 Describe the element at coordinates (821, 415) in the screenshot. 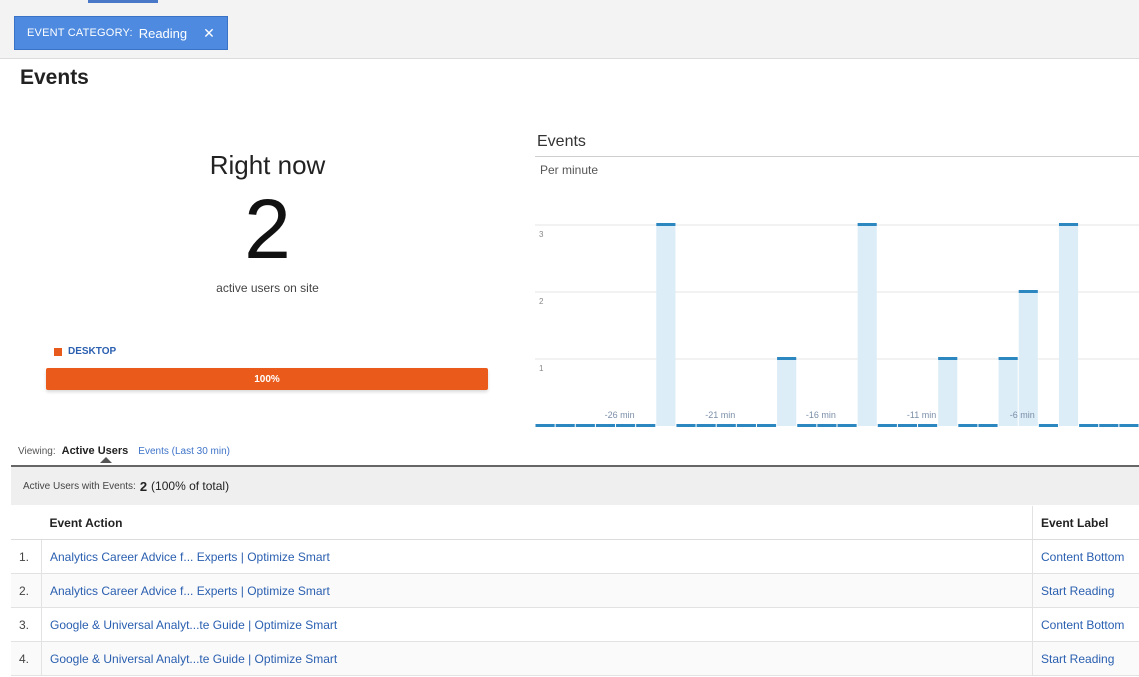

I see `x-tick-label: -16 min` at that location.